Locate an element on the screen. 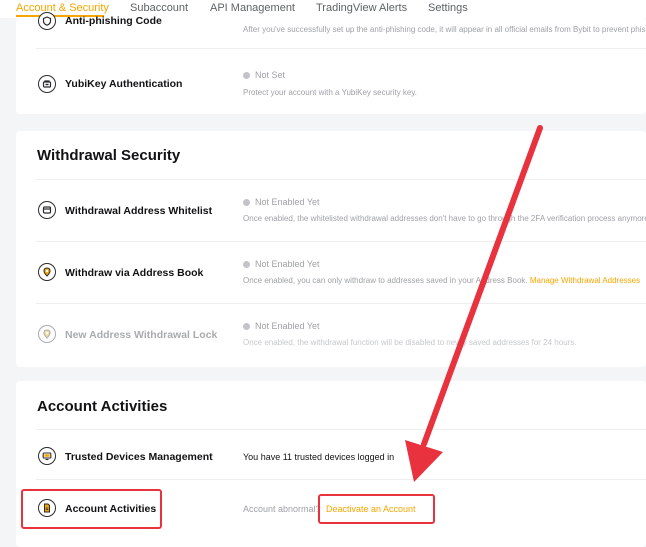 The image size is (646, 547). shield-icon is located at coordinates (47, 21).